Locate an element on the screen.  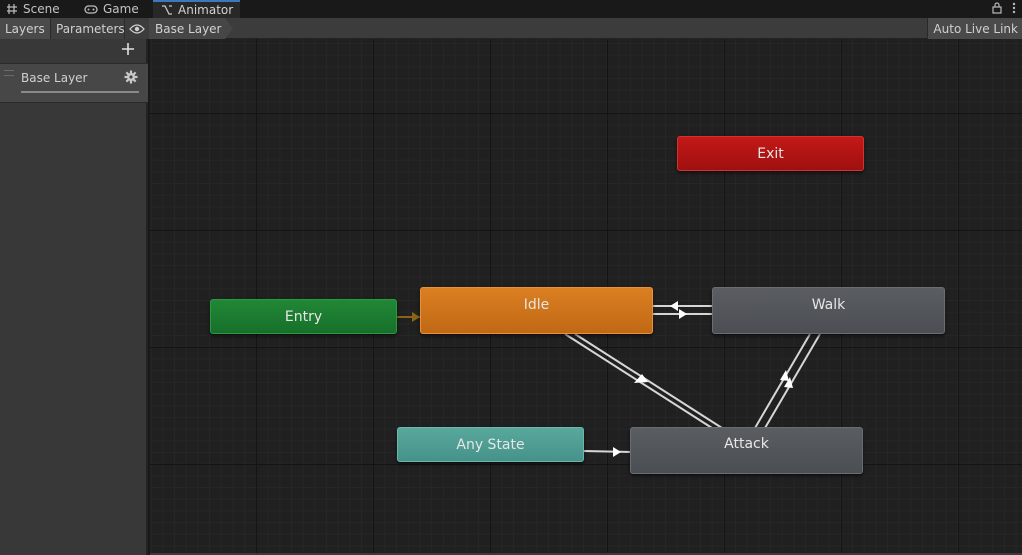
layers-tab-button: Layers is located at coordinates (25, 28).